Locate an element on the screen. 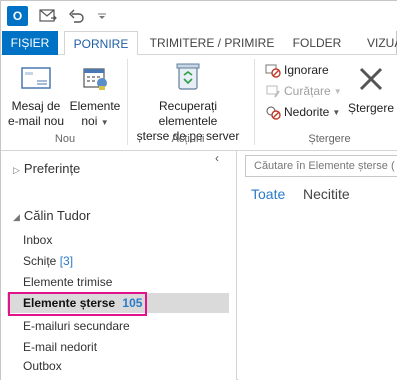  folder-label: Outbox is located at coordinates (42, 366).